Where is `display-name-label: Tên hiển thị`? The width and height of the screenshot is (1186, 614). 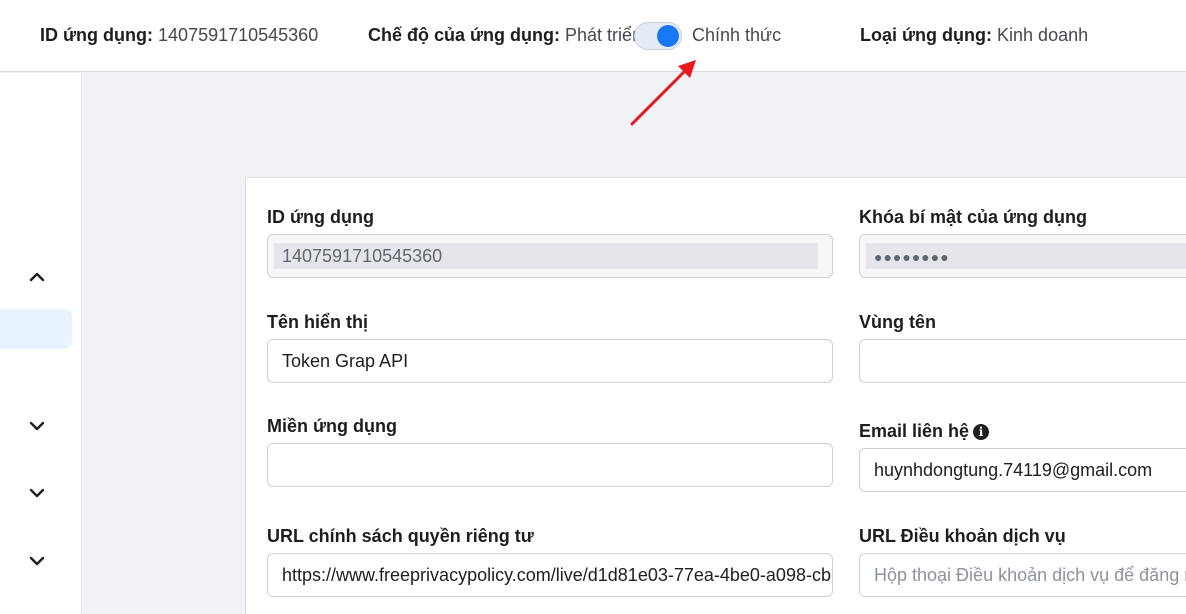
display-name-label: Tên hiển thị is located at coordinates (317, 322).